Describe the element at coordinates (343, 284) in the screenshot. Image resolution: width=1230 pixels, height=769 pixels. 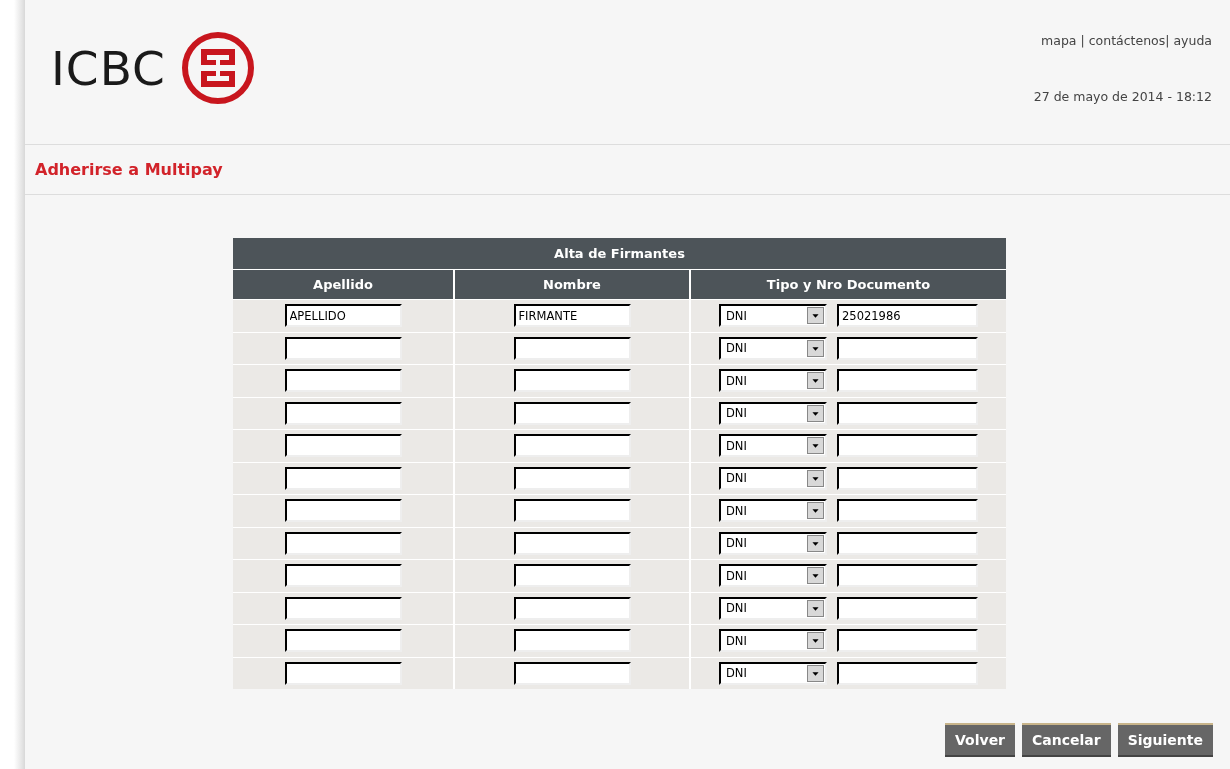
I see `column-header: Apellido` at that location.